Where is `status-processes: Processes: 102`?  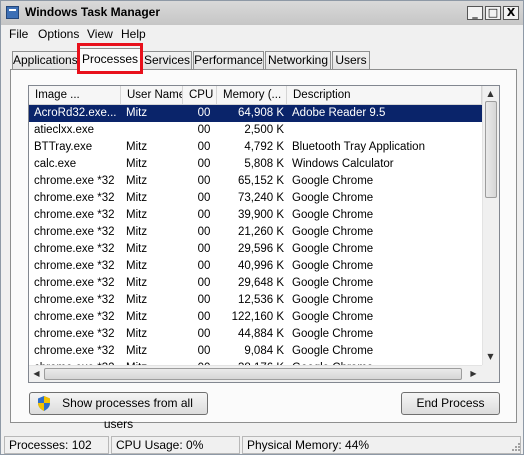 status-processes: Processes: 102 is located at coordinates (56, 445).